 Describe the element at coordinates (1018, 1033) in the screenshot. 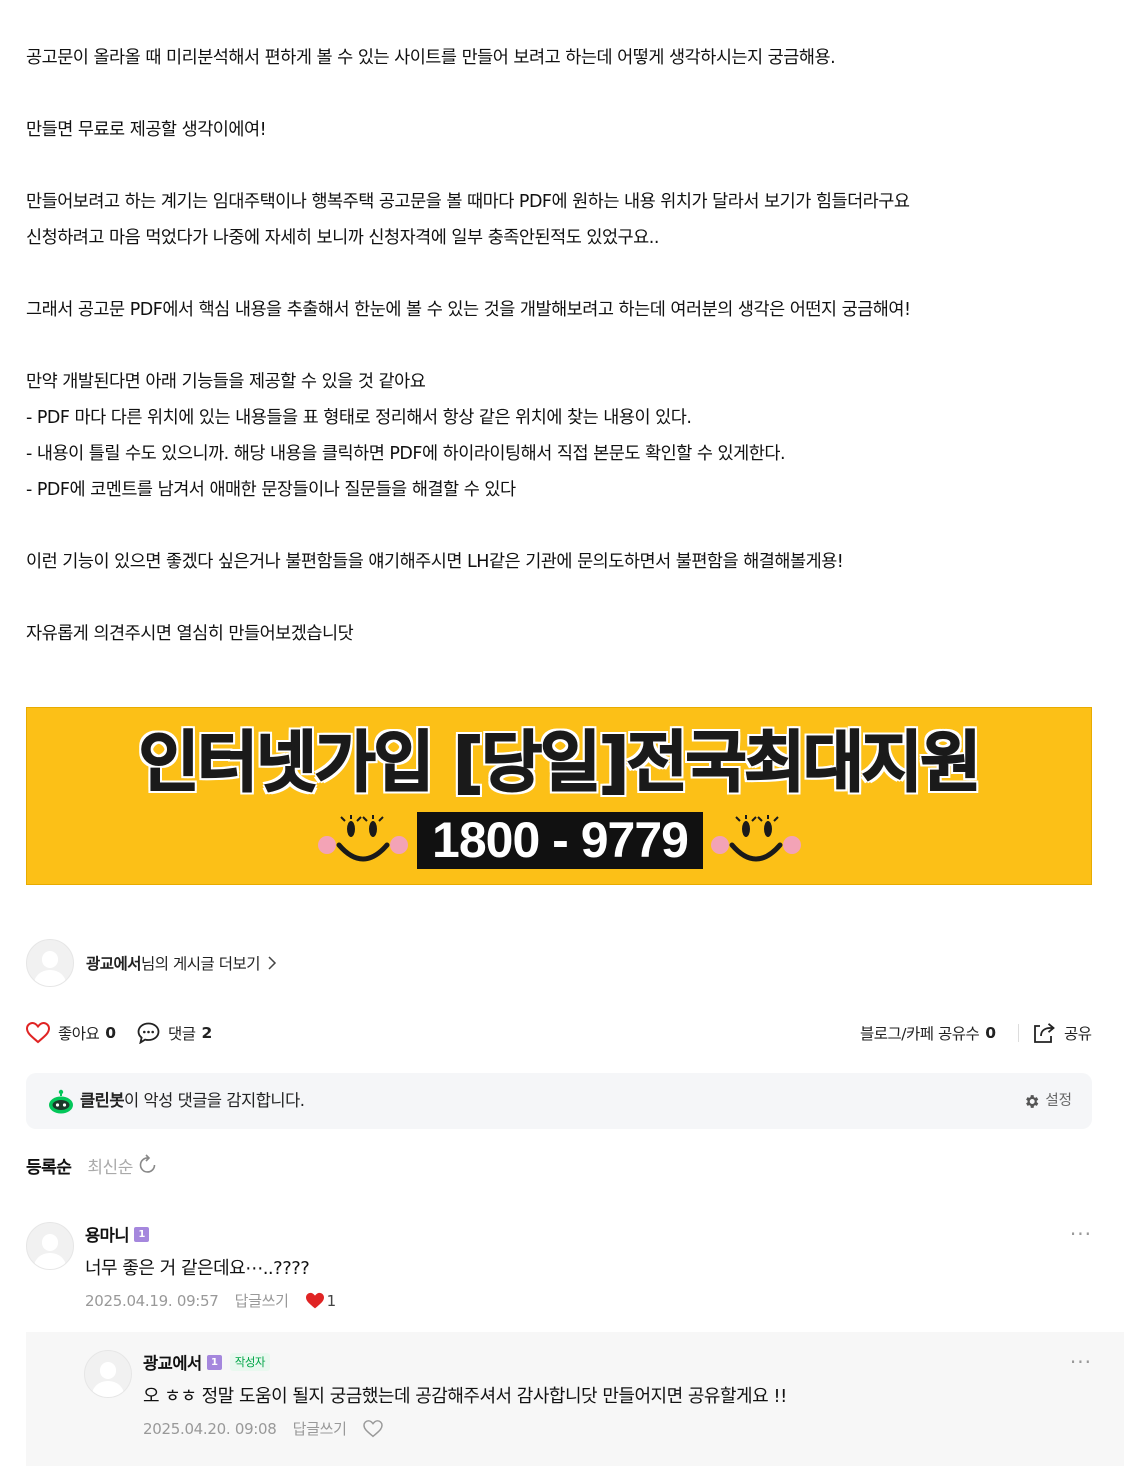

I see `divider` at that location.